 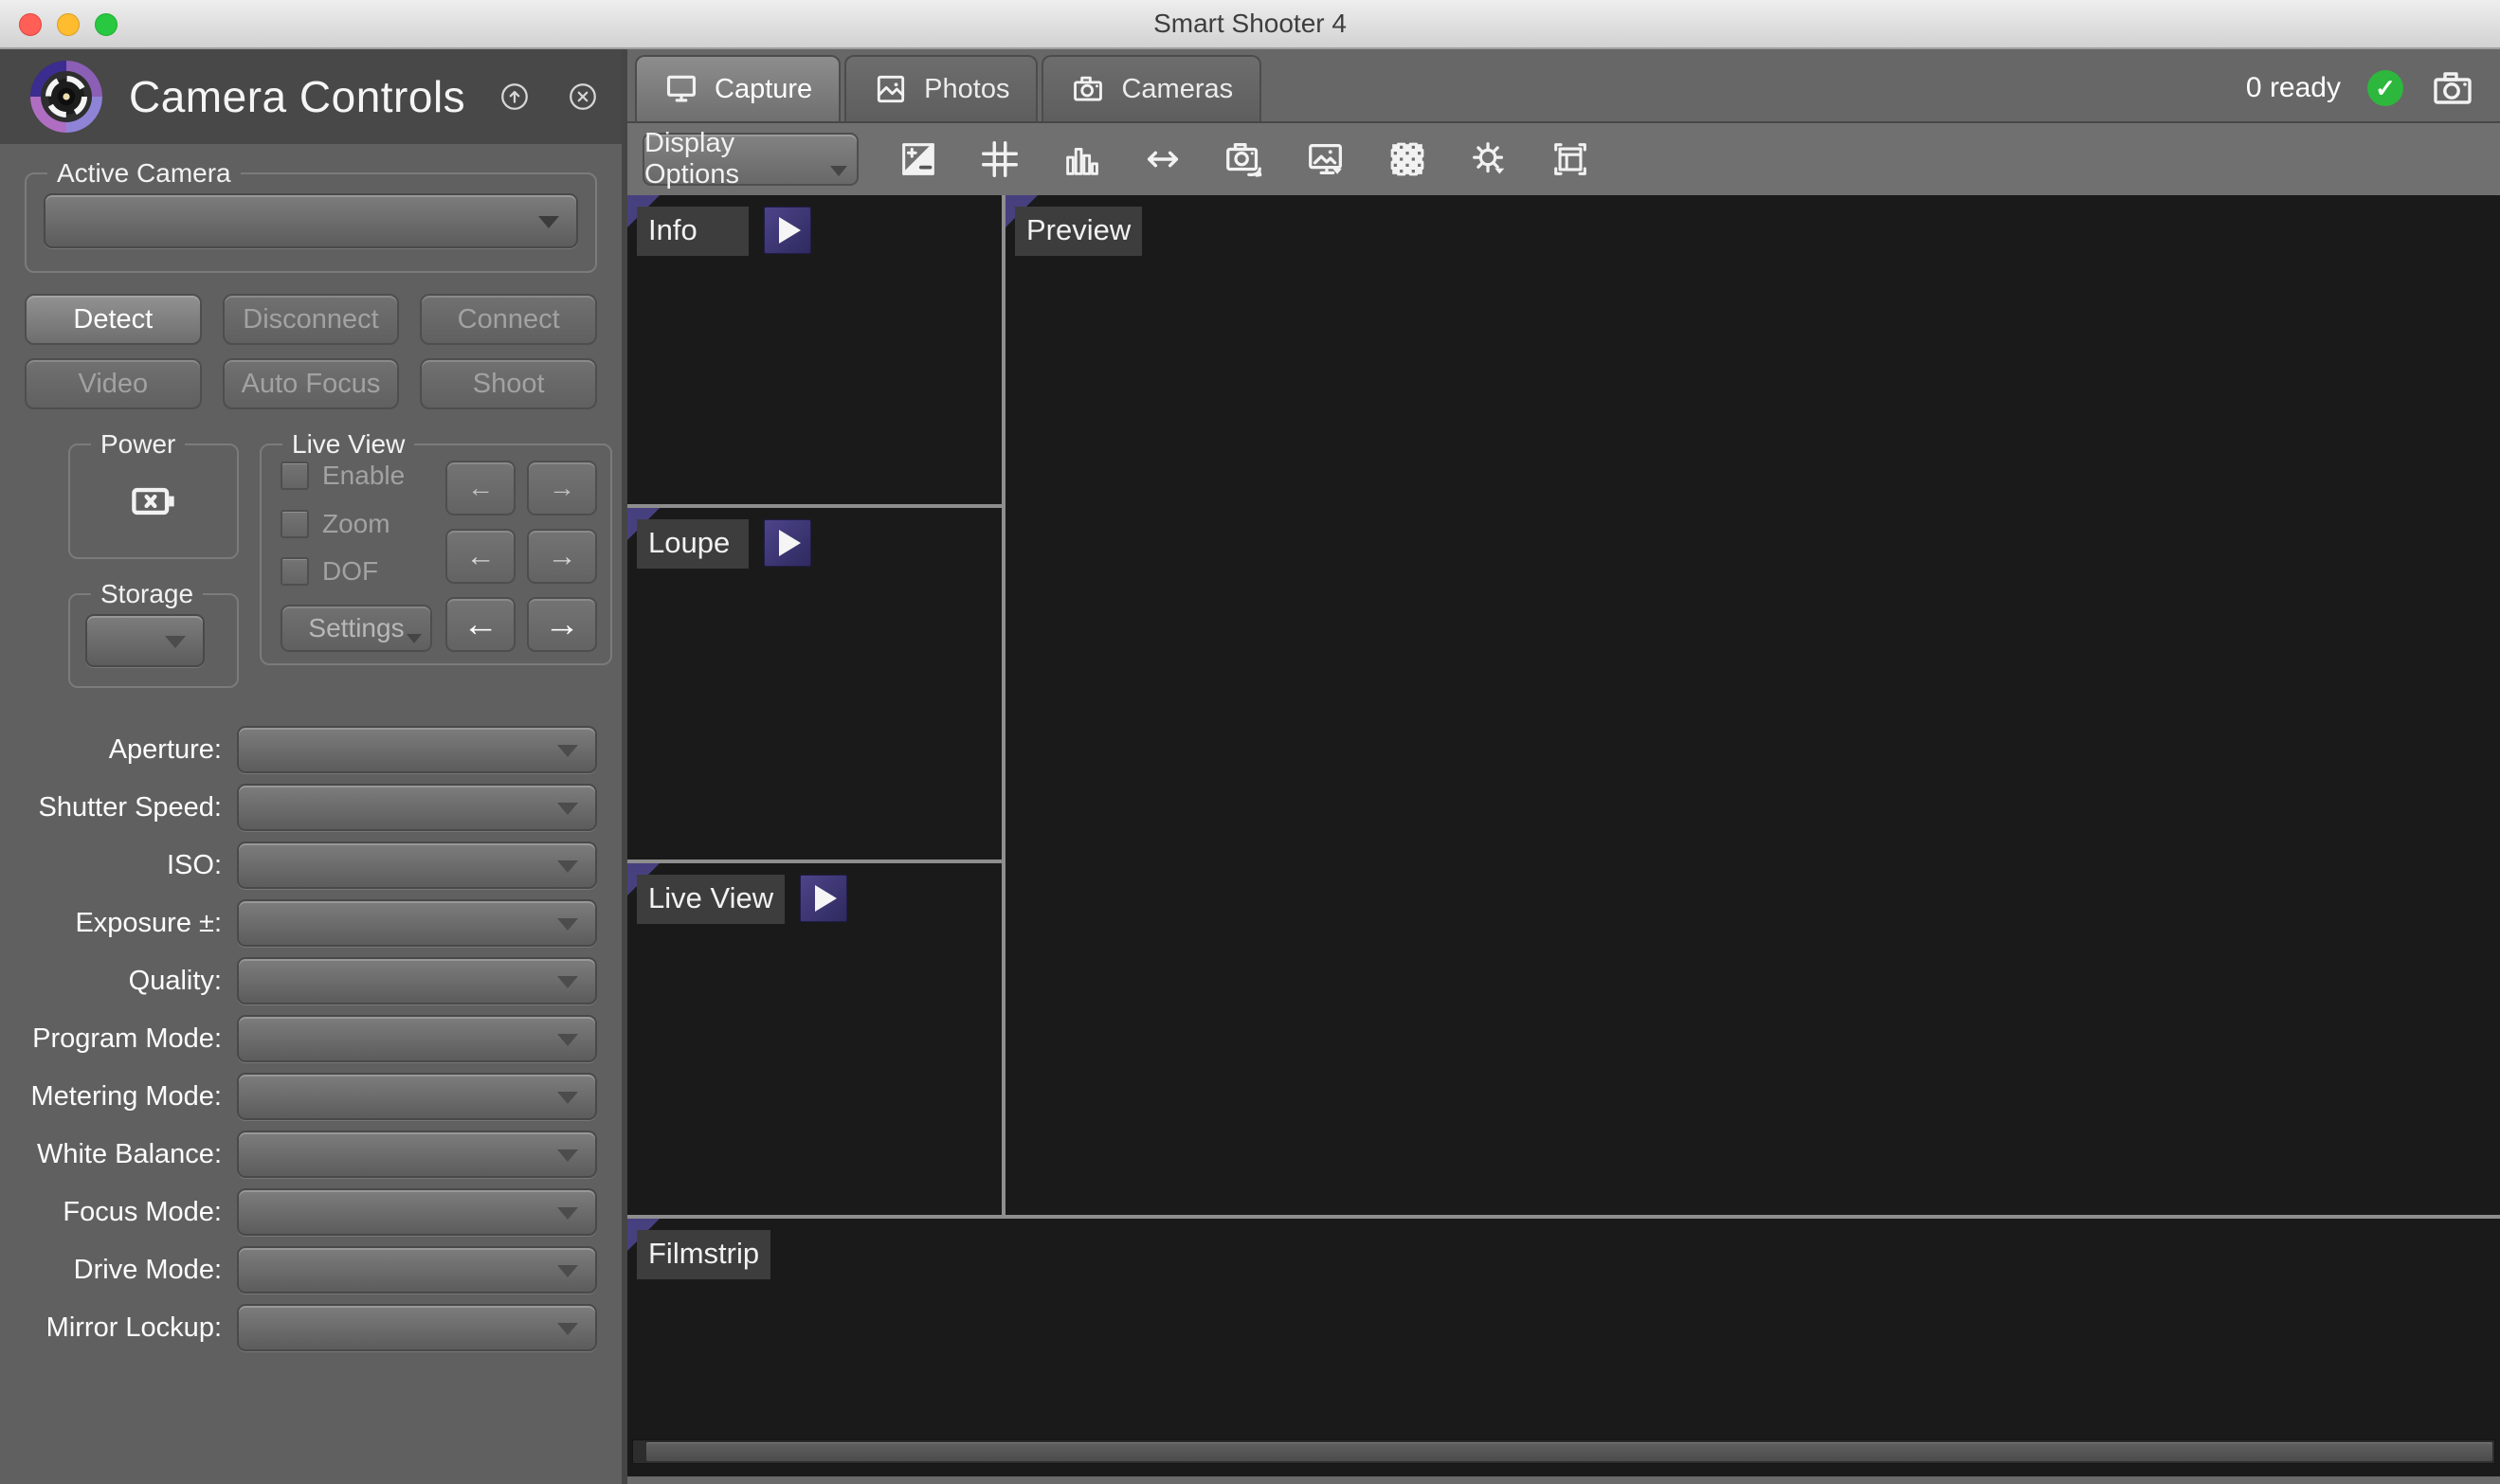 I want to click on brightness-icon, so click(x=1489, y=159).